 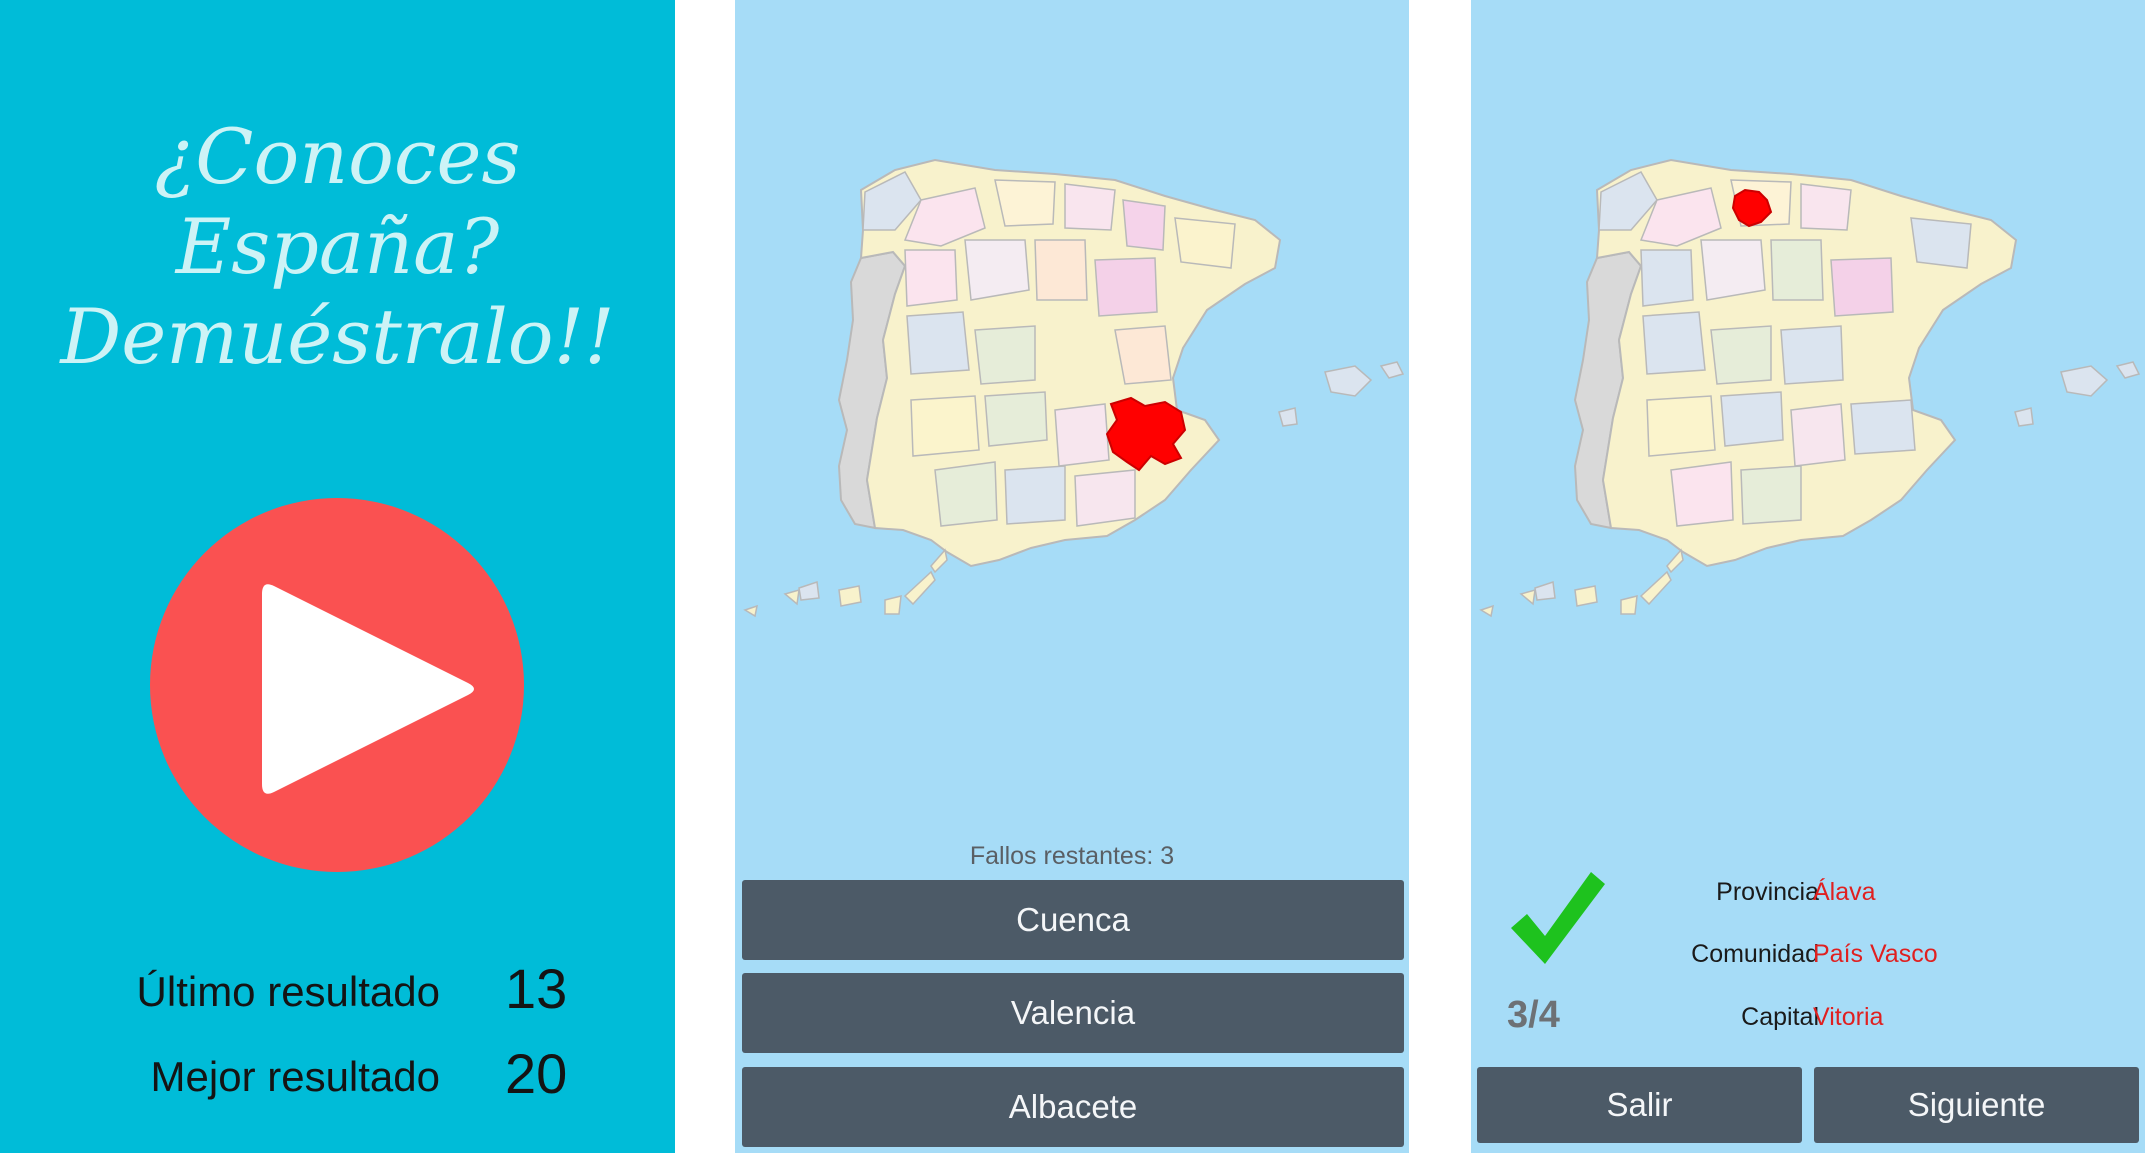 What do you see at coordinates (1755, 954) in the screenshot?
I see `community-label: Comunidad` at bounding box center [1755, 954].